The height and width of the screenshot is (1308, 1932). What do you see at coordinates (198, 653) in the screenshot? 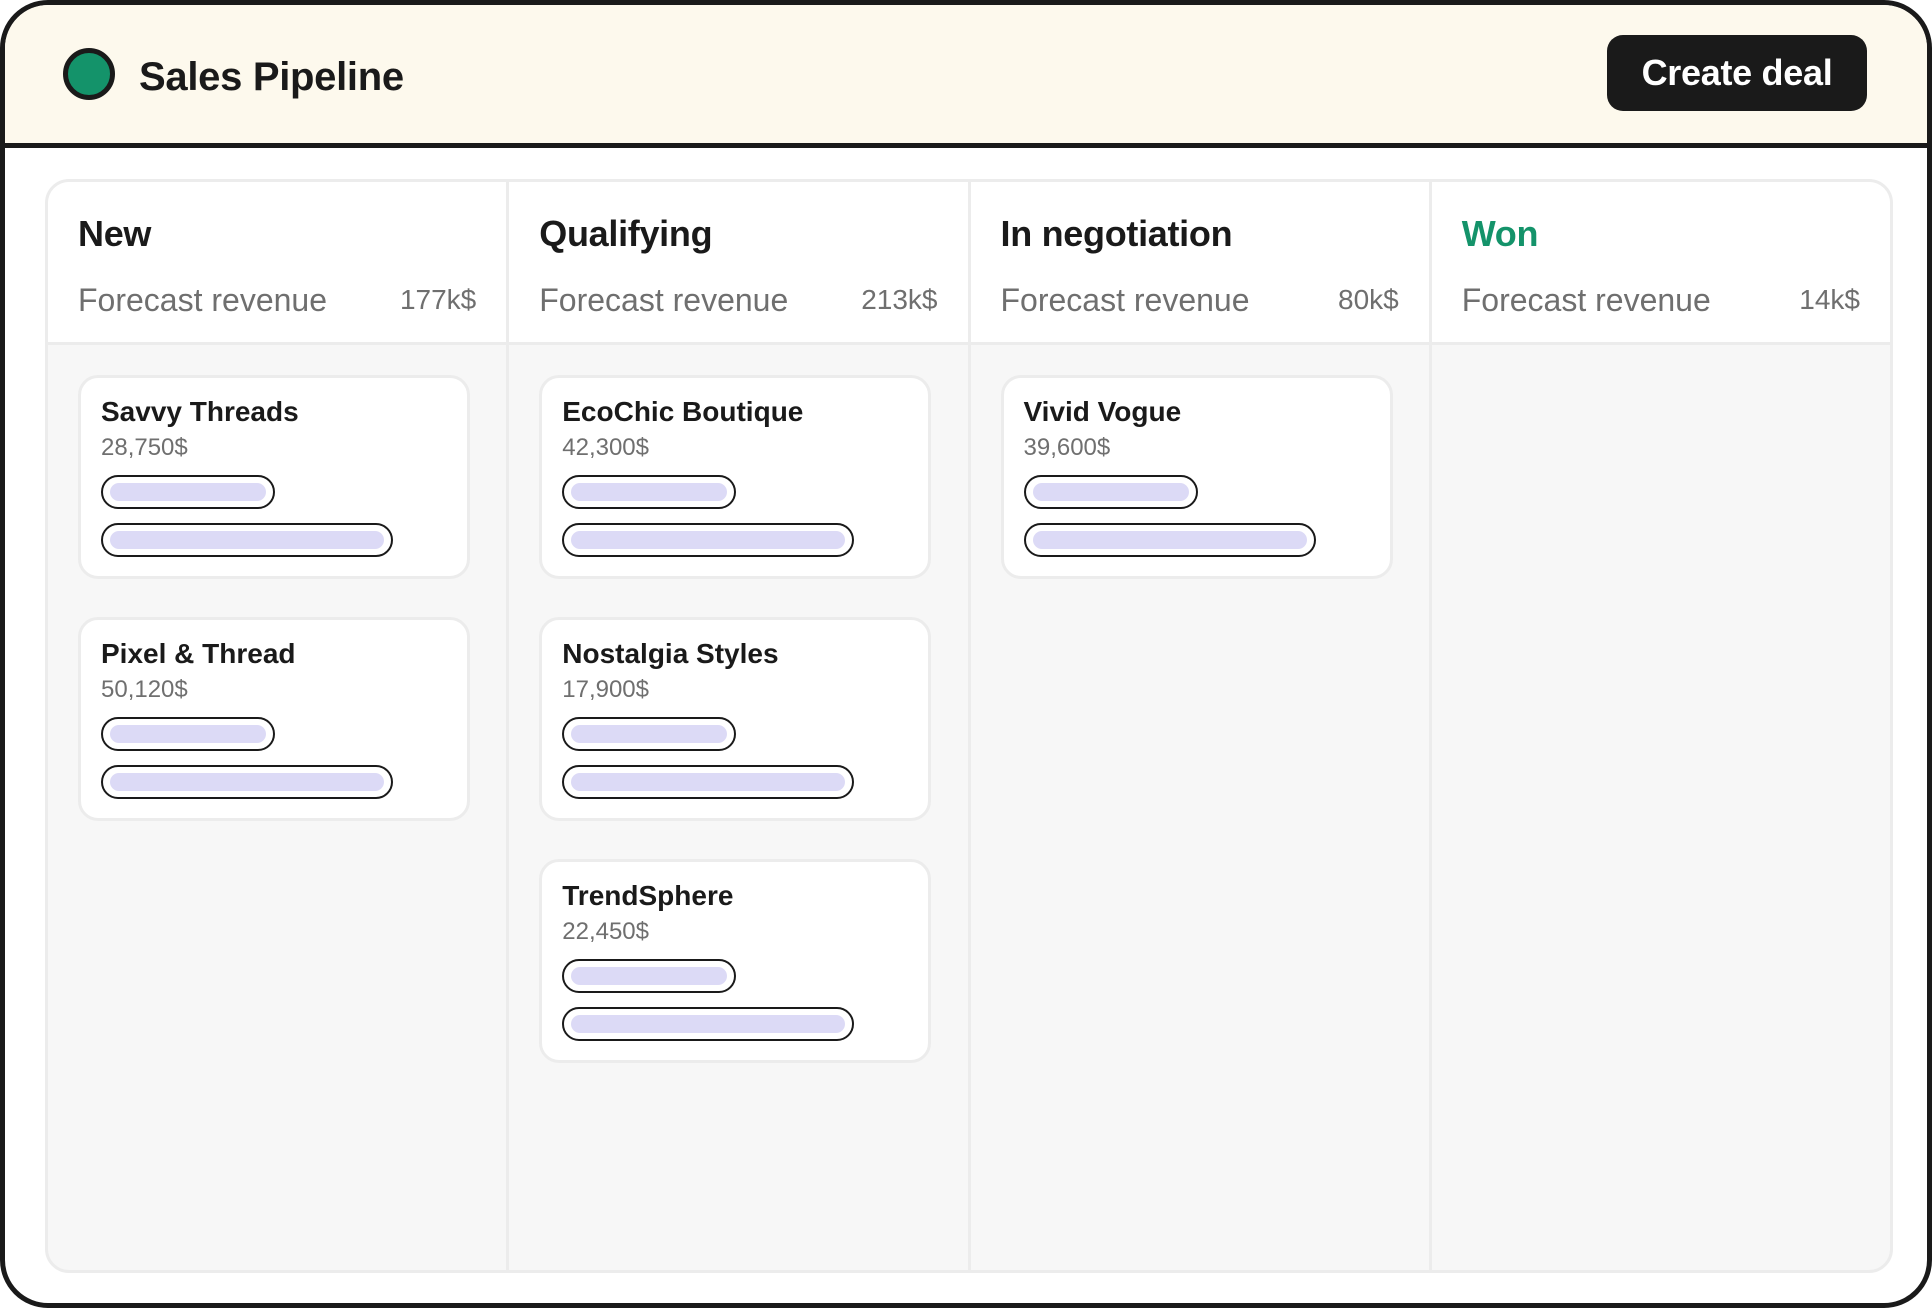
I see `deal-name: Pixel & Thread` at bounding box center [198, 653].